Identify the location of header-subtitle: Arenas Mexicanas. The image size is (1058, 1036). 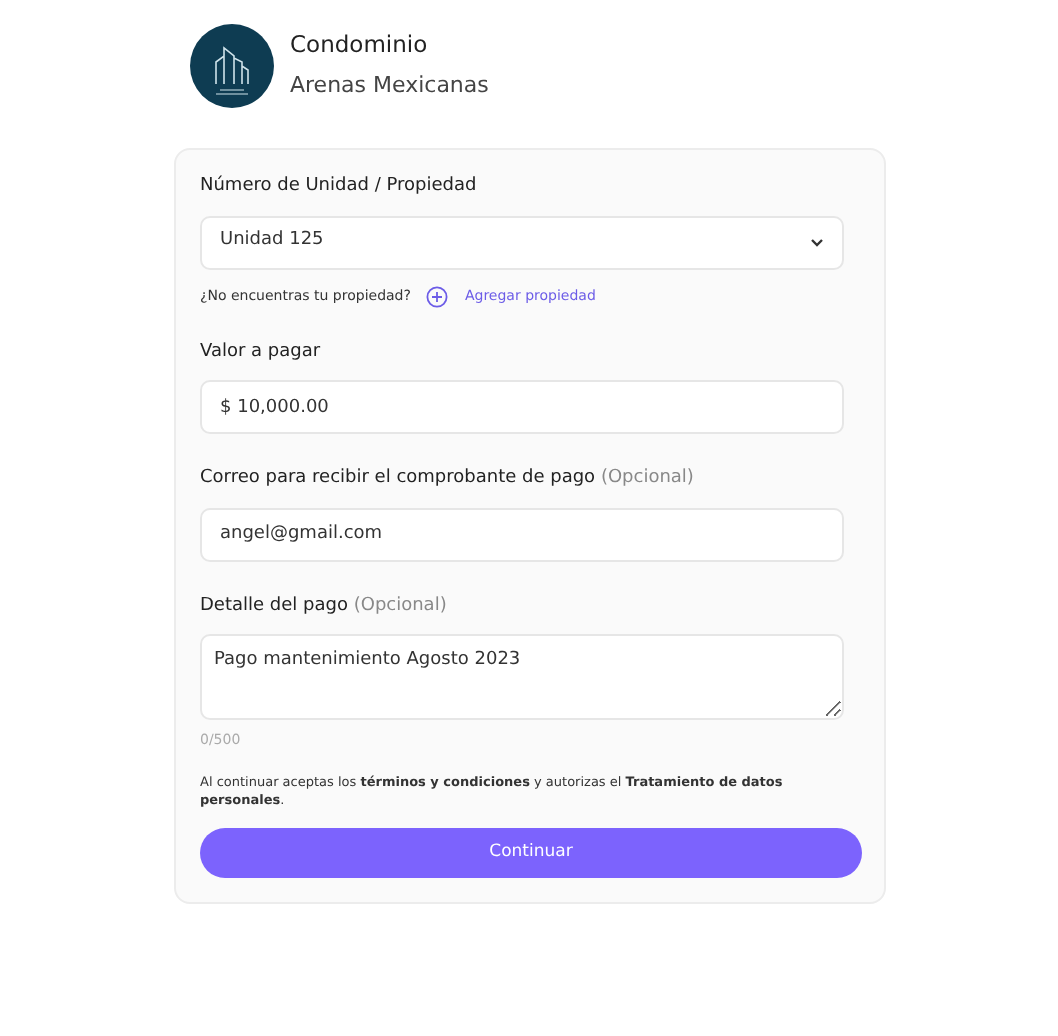
(389, 86).